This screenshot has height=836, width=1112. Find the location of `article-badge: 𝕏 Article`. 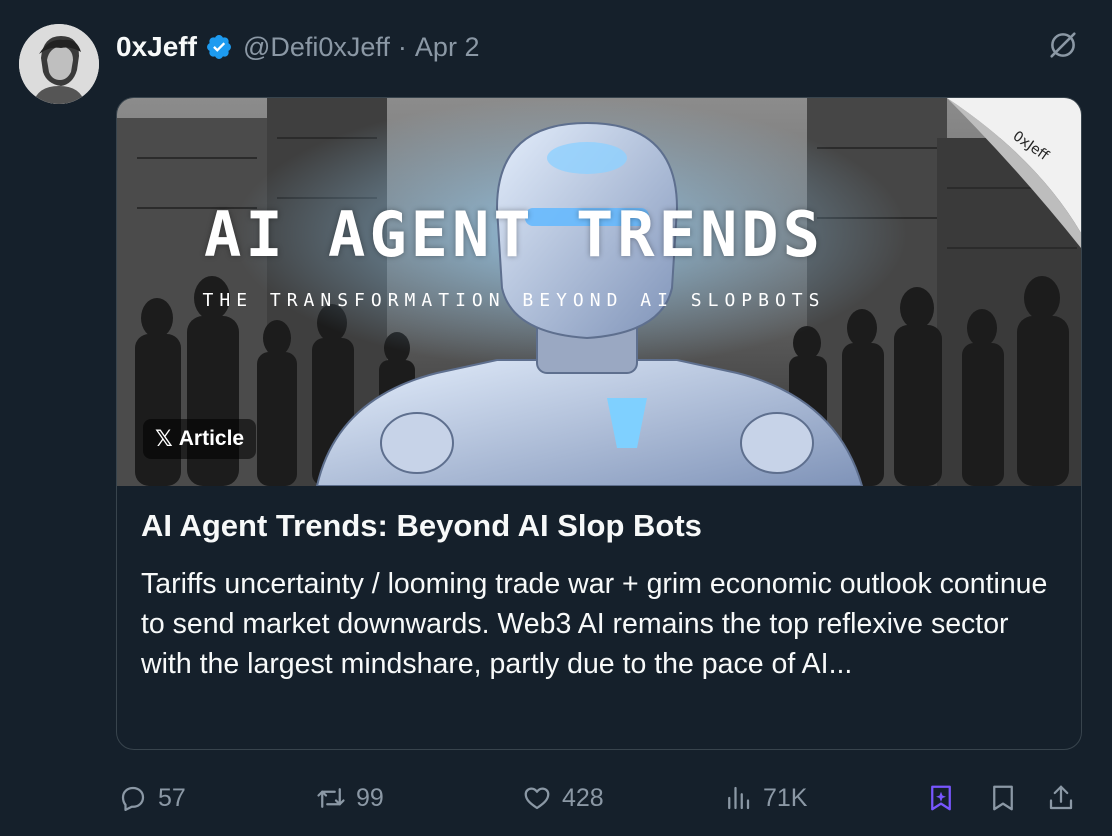

article-badge: 𝕏 Article is located at coordinates (200, 439).